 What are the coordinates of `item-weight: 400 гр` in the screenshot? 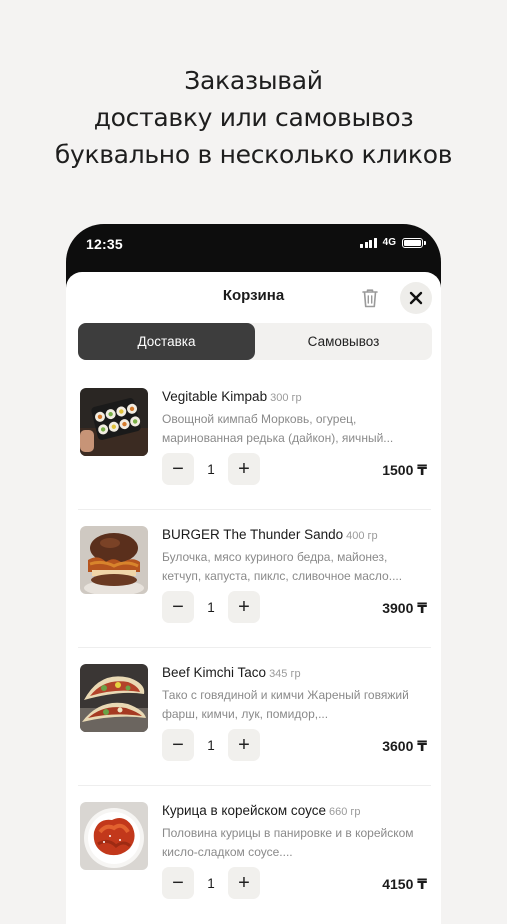 It's located at (362, 536).